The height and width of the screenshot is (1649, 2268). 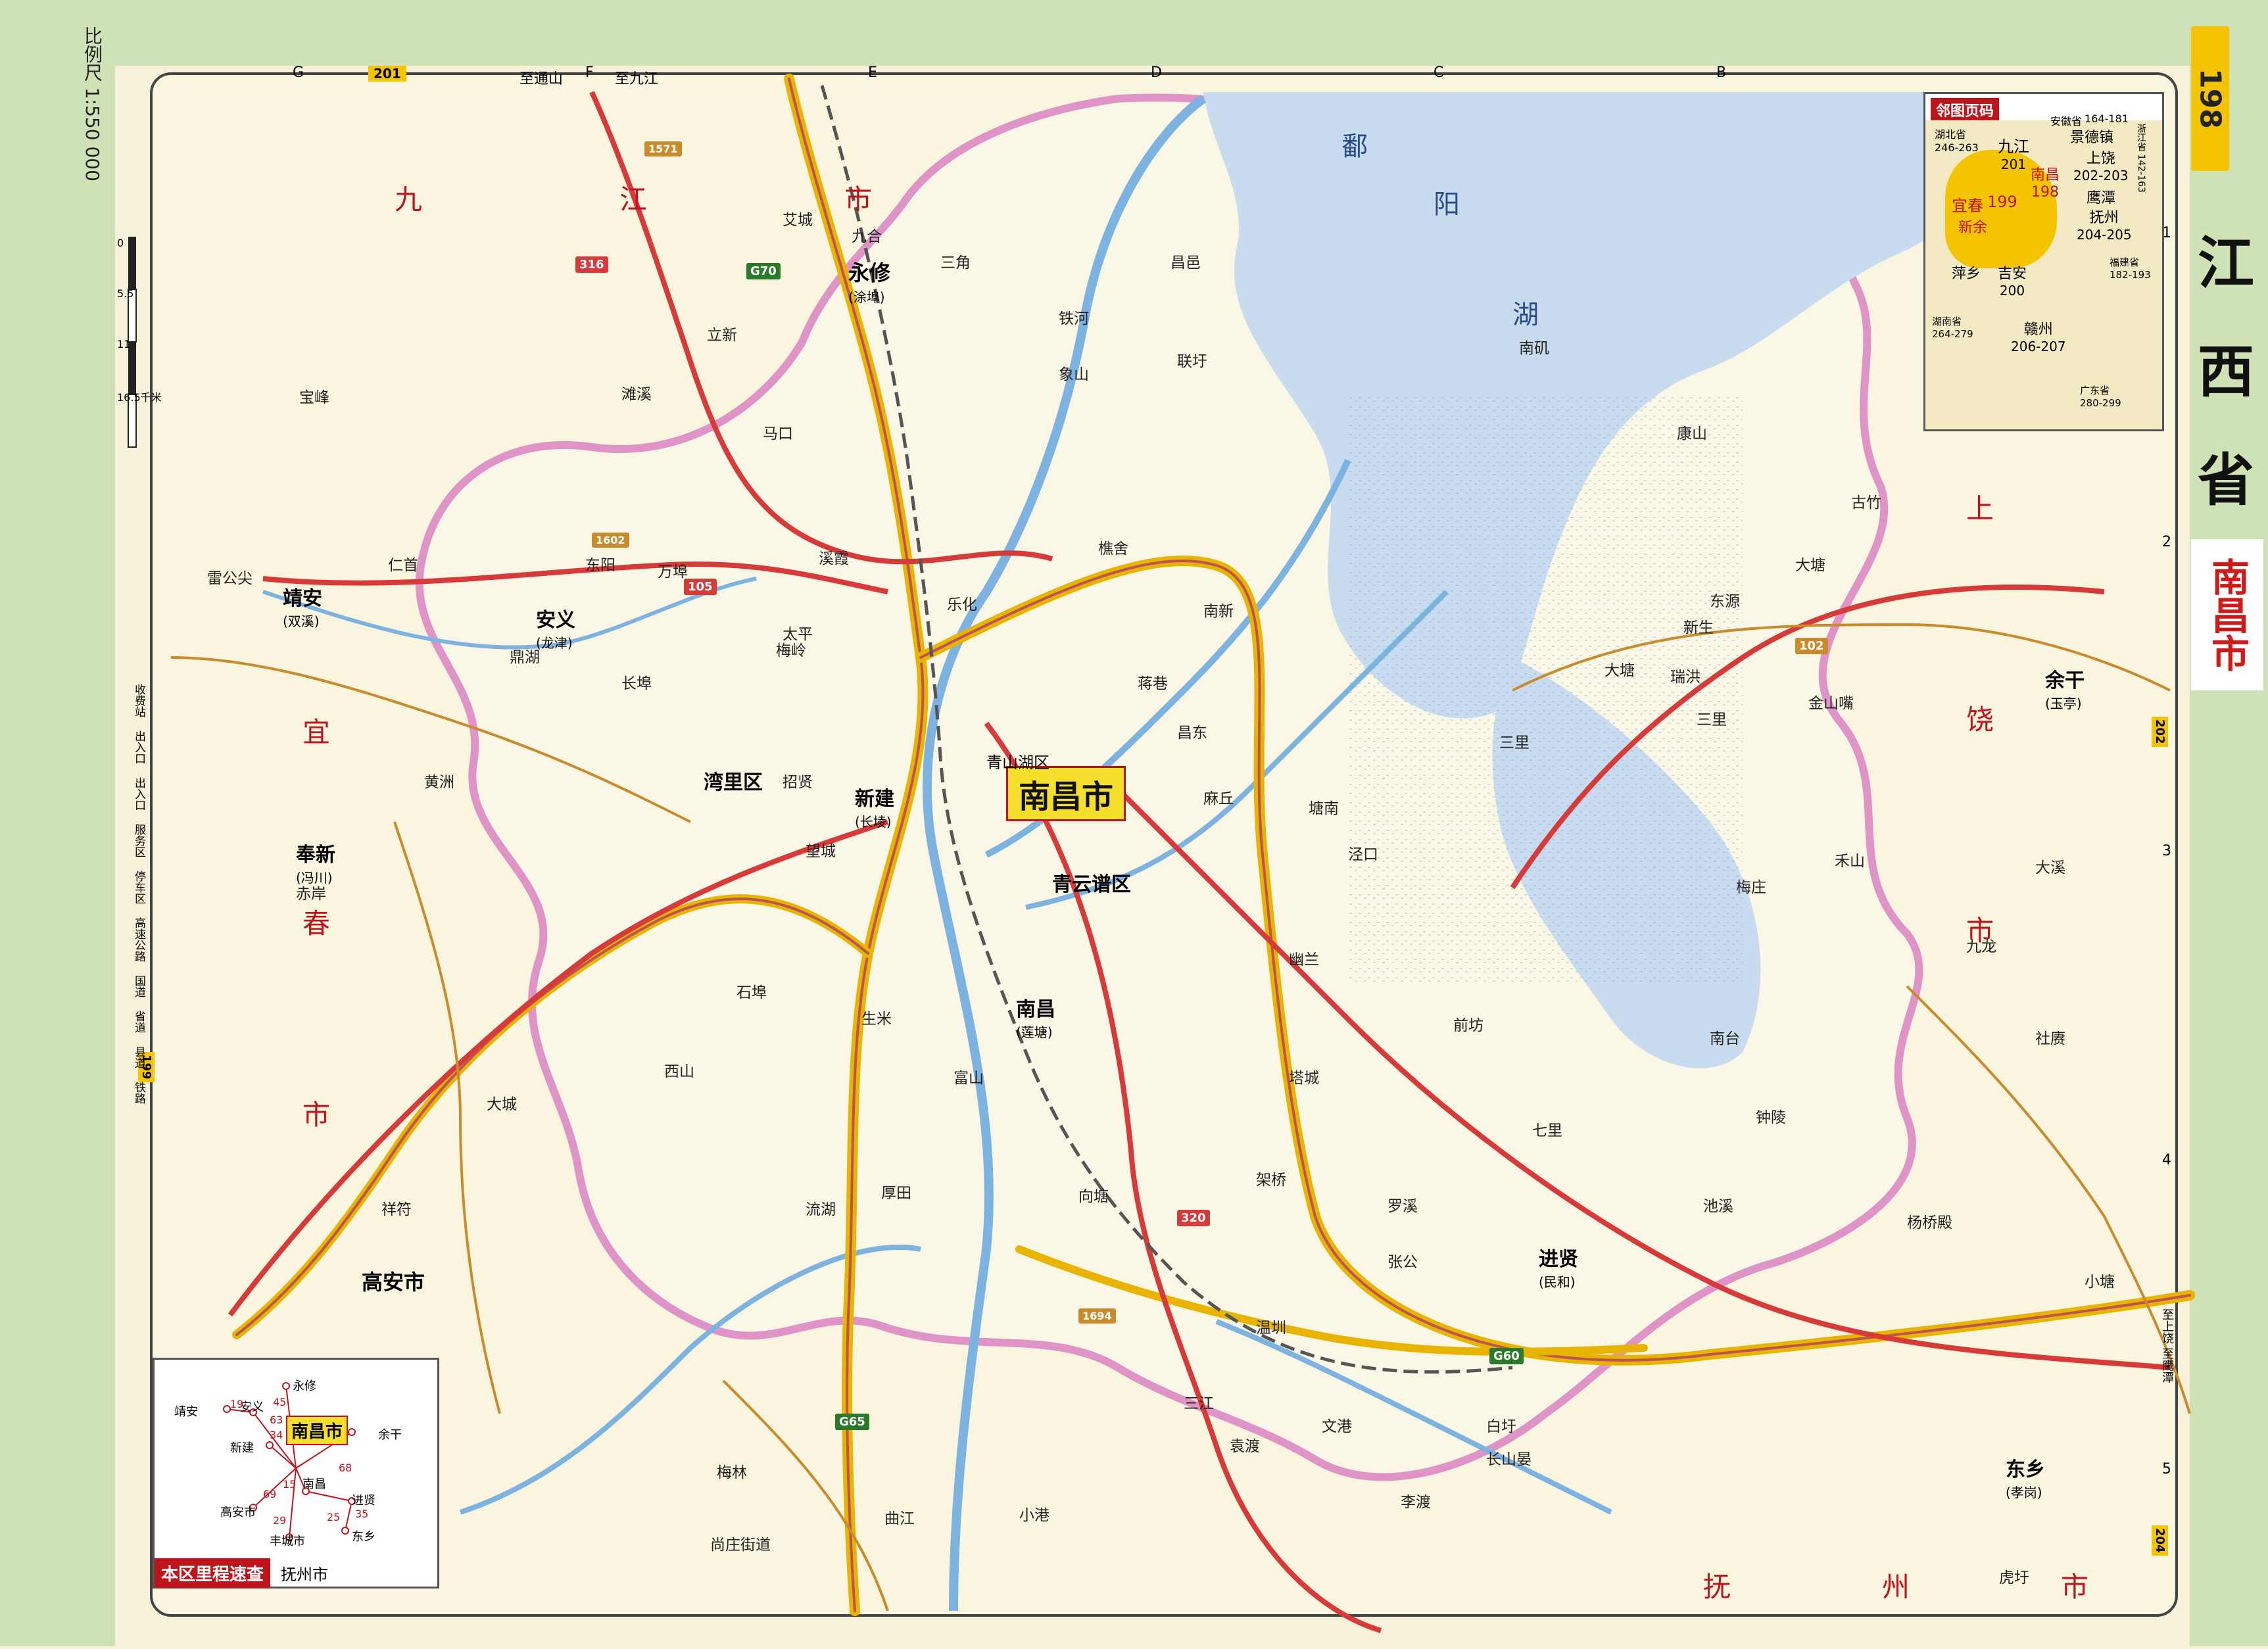 What do you see at coordinates (124, 344) in the screenshot?
I see `scale-tick-2: 11` at bounding box center [124, 344].